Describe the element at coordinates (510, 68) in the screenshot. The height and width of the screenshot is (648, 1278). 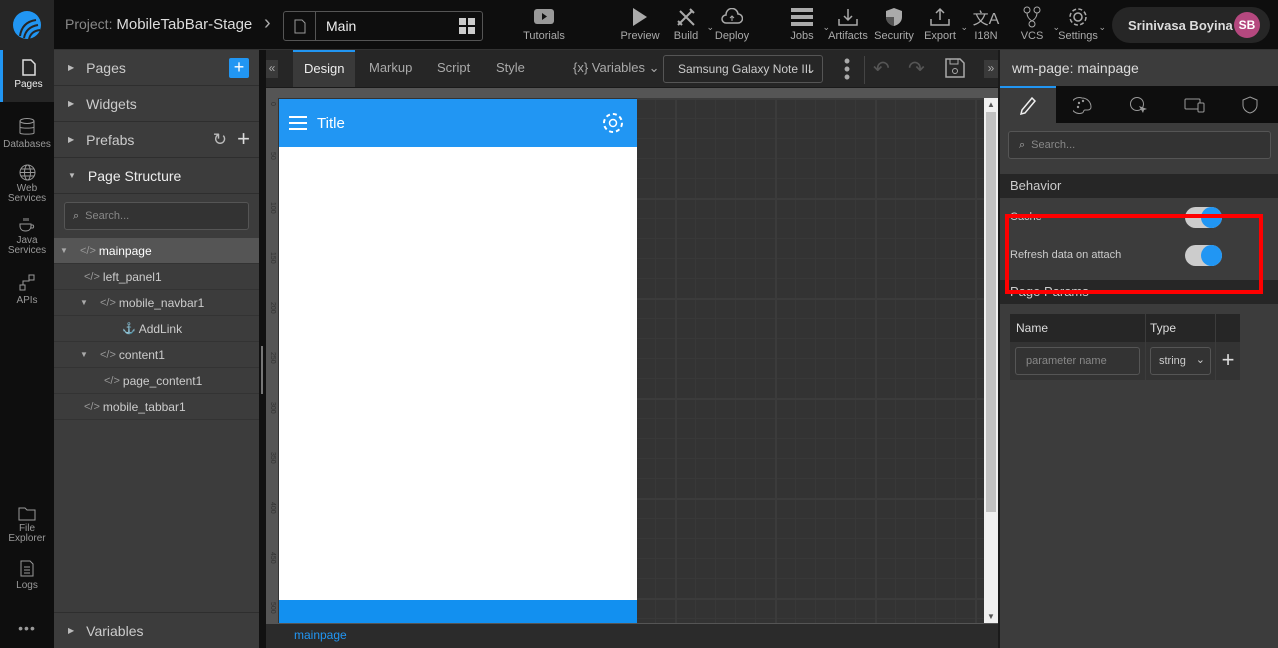
I see `tab-style: Style` at that location.